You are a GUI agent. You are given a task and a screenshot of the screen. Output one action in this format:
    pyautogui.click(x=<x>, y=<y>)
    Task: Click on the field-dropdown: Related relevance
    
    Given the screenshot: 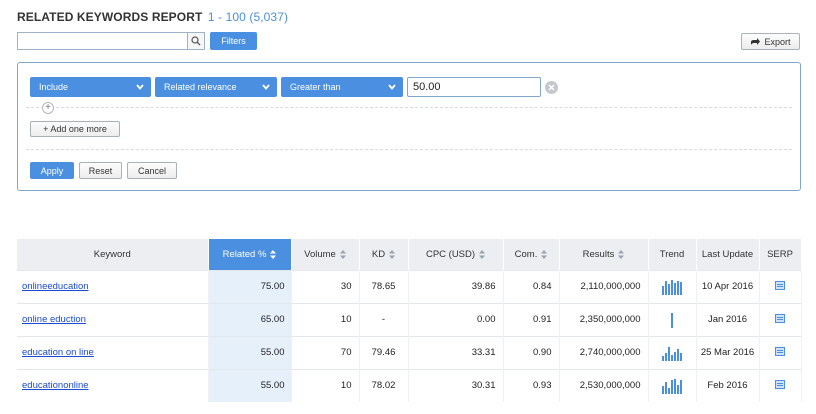 What is the action you would take?
    pyautogui.click(x=216, y=87)
    